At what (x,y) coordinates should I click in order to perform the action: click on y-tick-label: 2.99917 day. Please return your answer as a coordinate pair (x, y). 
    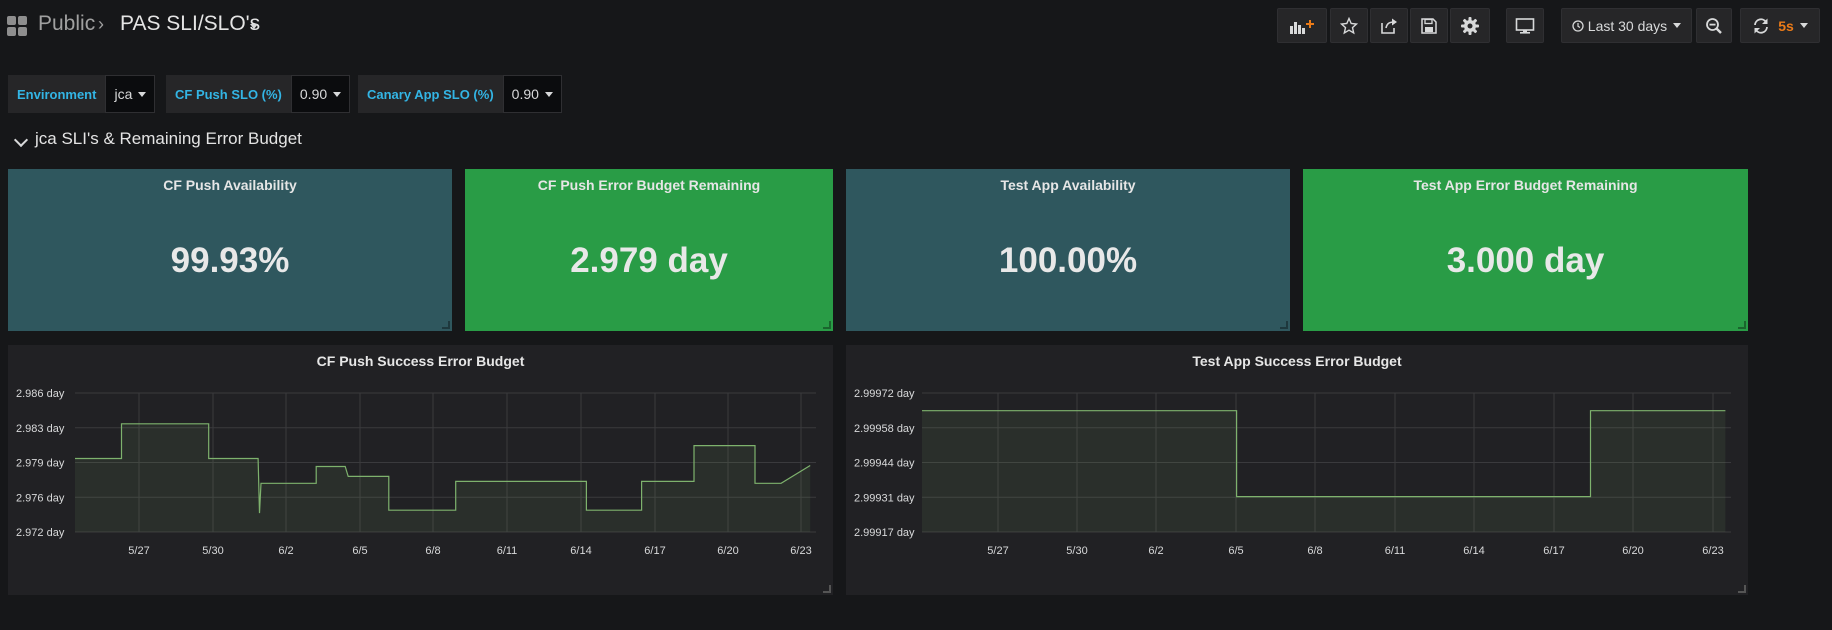
    Looking at the image, I should click on (884, 533).